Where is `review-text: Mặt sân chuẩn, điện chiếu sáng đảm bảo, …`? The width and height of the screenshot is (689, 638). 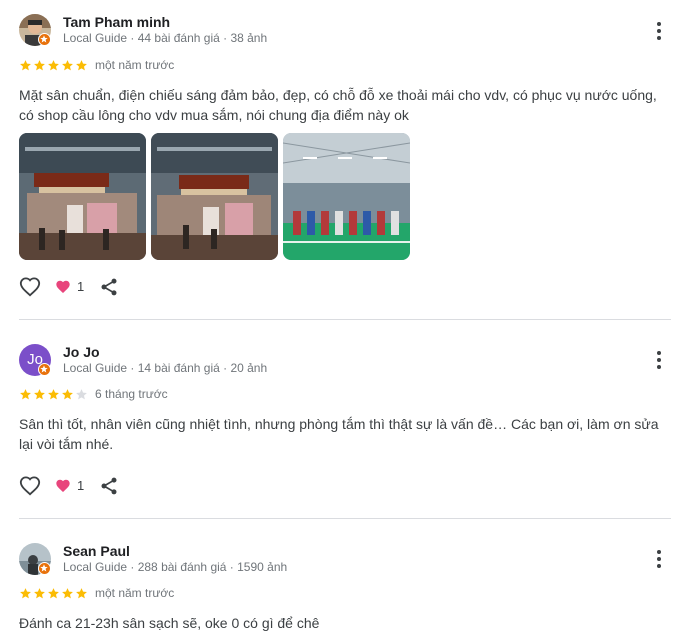 review-text: Mặt sân chuẩn, điện chiếu sáng đảm bảo, … is located at coordinates (338, 105).